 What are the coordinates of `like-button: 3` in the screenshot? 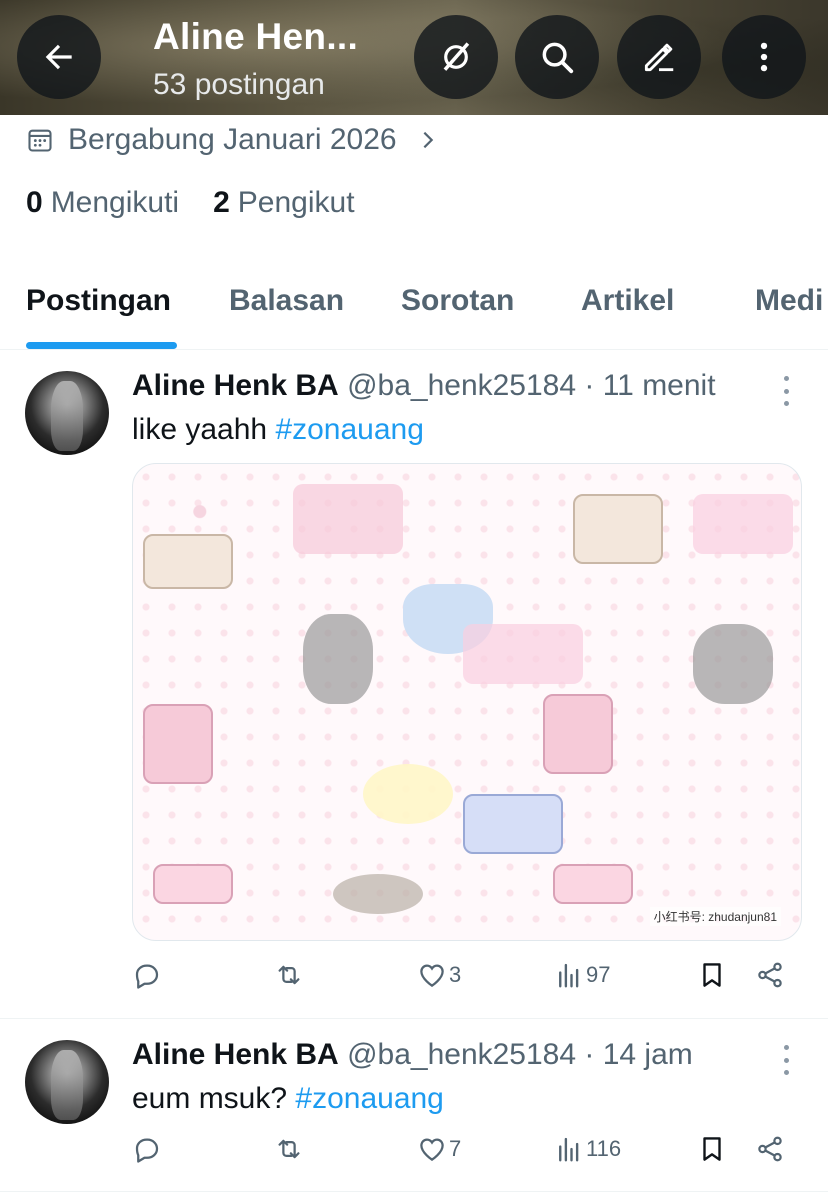 It's located at (439, 975).